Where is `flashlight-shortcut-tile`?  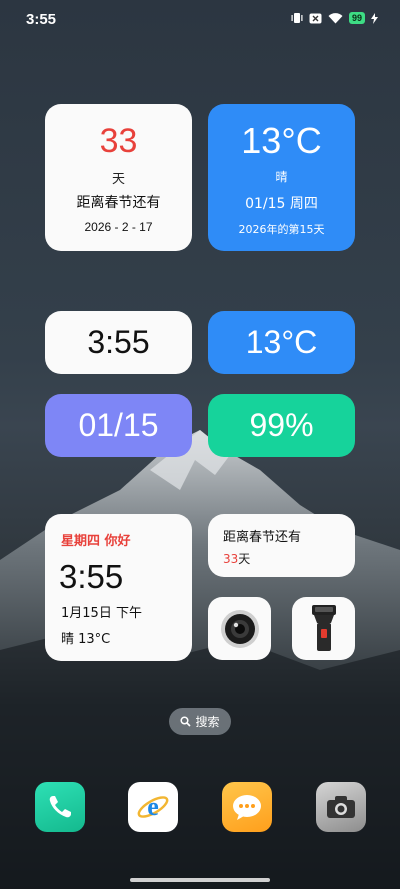
flashlight-shortcut-tile is located at coordinates (323, 628).